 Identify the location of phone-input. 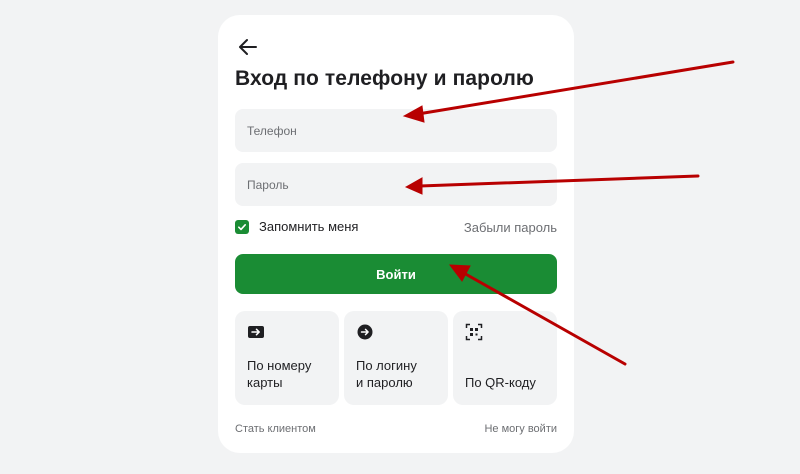
(396, 130).